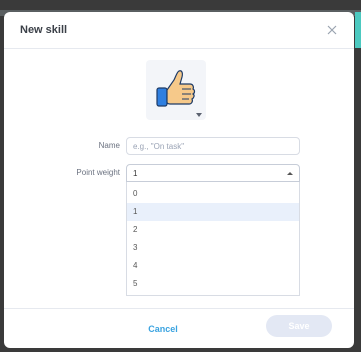 Image resolution: width=361 pixels, height=352 pixels. What do you see at coordinates (290, 173) in the screenshot?
I see `chevron-up-icon` at bounding box center [290, 173].